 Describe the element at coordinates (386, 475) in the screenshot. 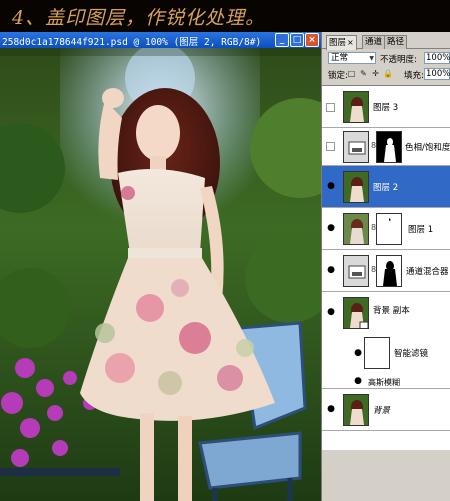

I see `panel-bottom-bar` at that location.